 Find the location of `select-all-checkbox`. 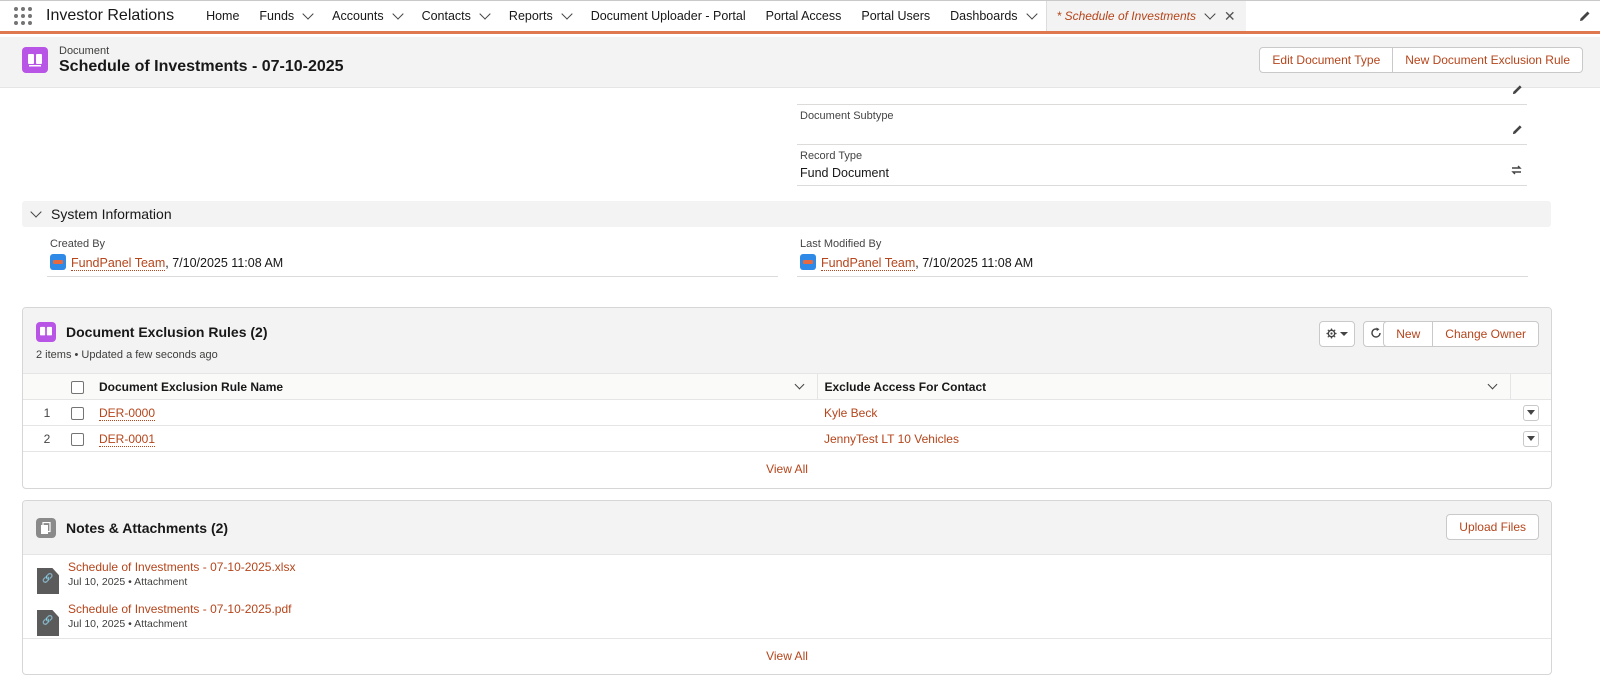

select-all-checkbox is located at coordinates (77, 387).